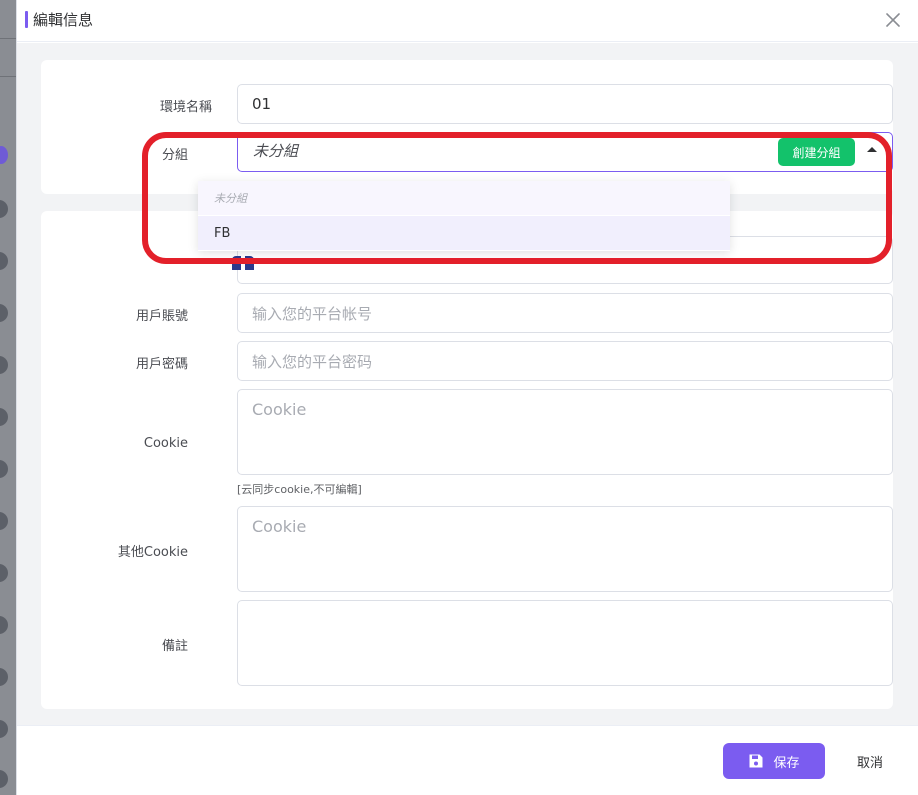  I want to click on close-button, so click(893, 20).